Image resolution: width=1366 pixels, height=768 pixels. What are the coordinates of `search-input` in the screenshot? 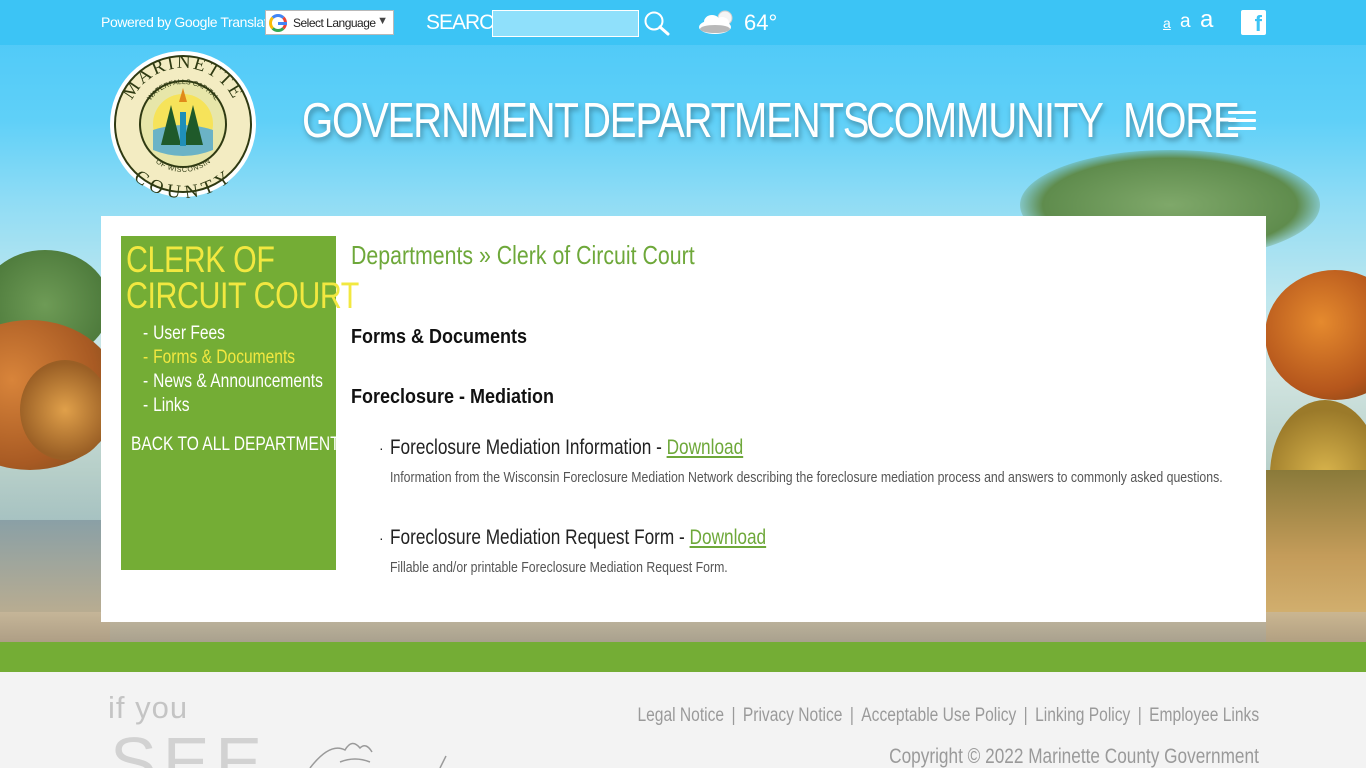 It's located at (565, 23).